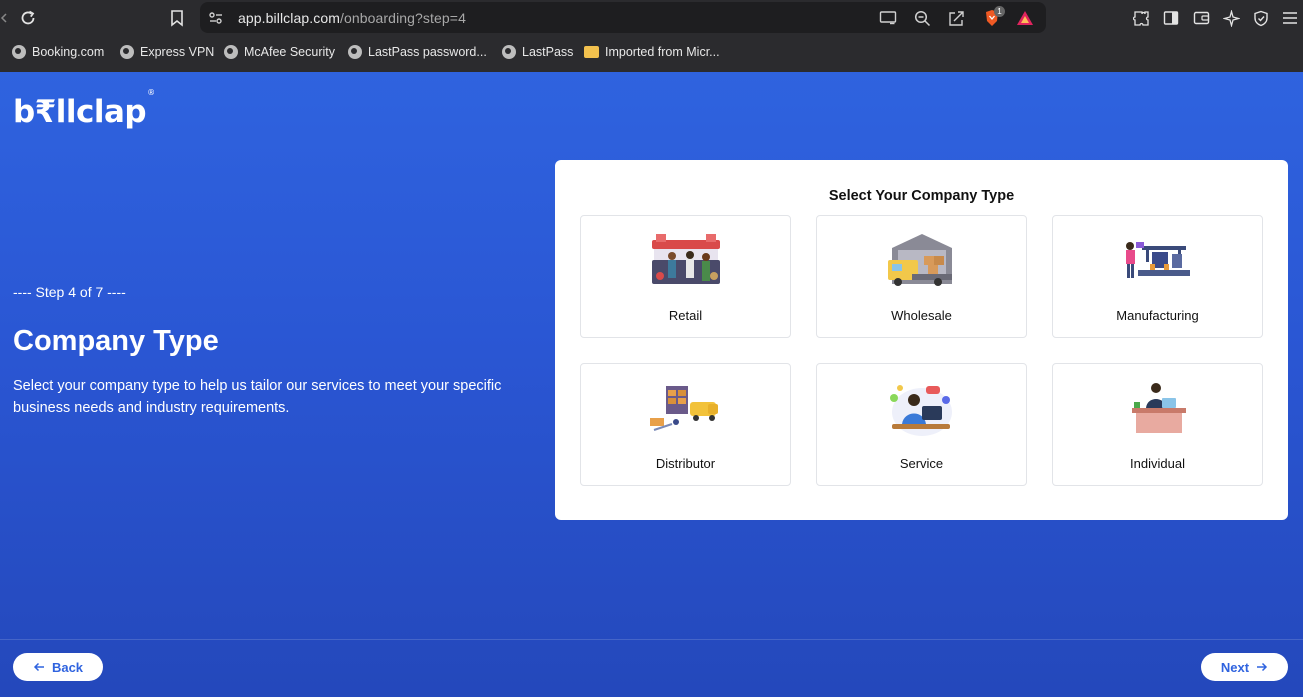  What do you see at coordinates (651, 639) in the screenshot?
I see `footer-divider` at bounding box center [651, 639].